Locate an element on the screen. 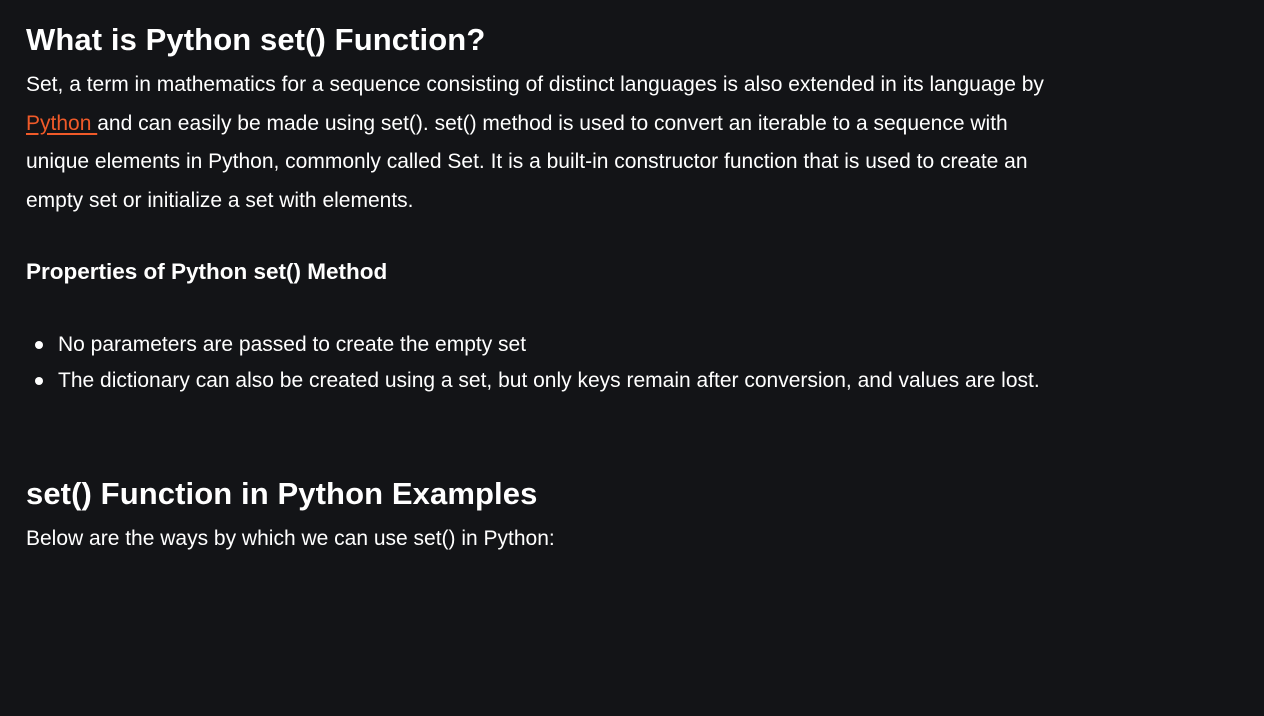 This screenshot has width=1264, height=716. page-title: What is Python set() Function? is located at coordinates (256, 39).